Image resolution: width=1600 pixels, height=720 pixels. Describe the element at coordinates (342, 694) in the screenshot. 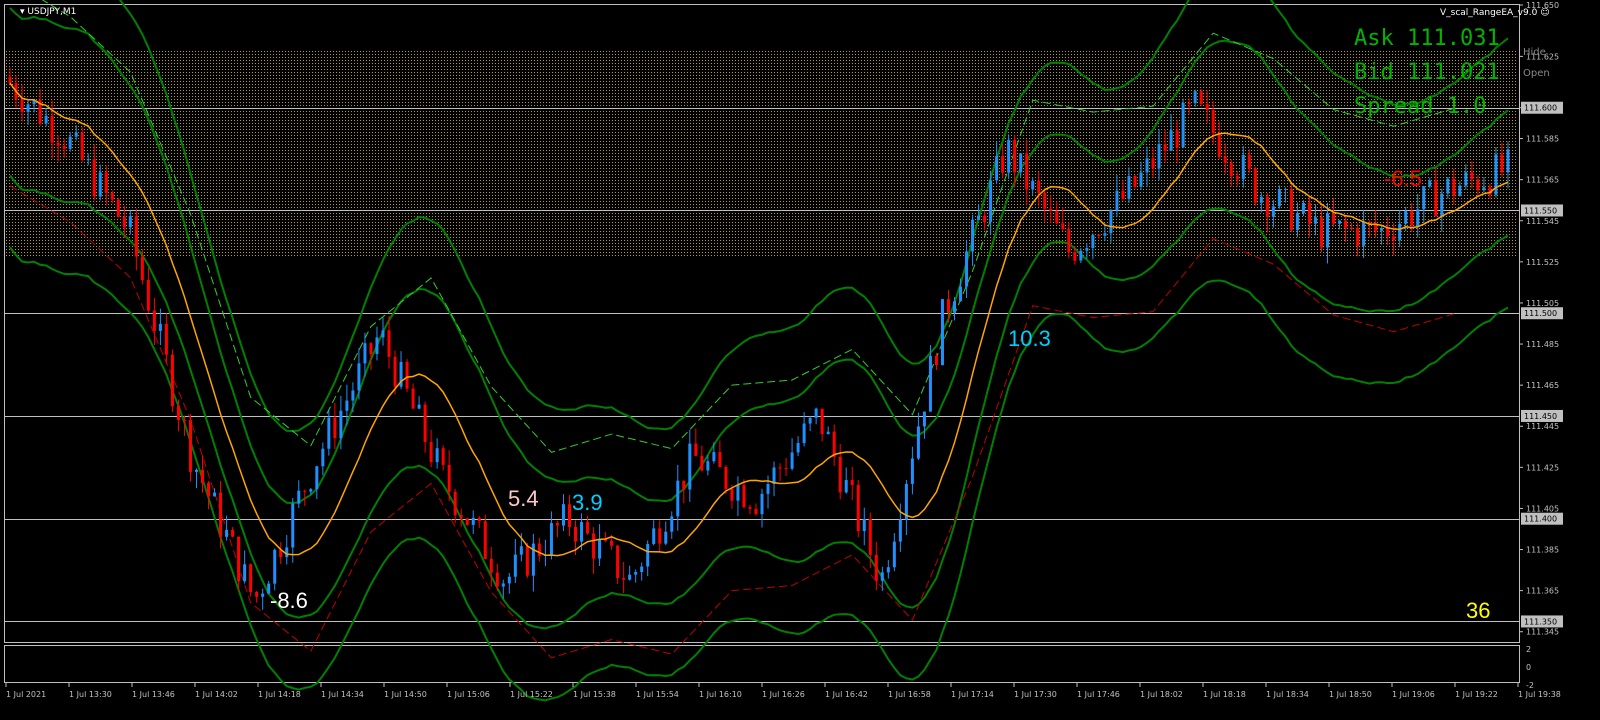

I see `time-tick-label: 1 Jul 14:34` at that location.